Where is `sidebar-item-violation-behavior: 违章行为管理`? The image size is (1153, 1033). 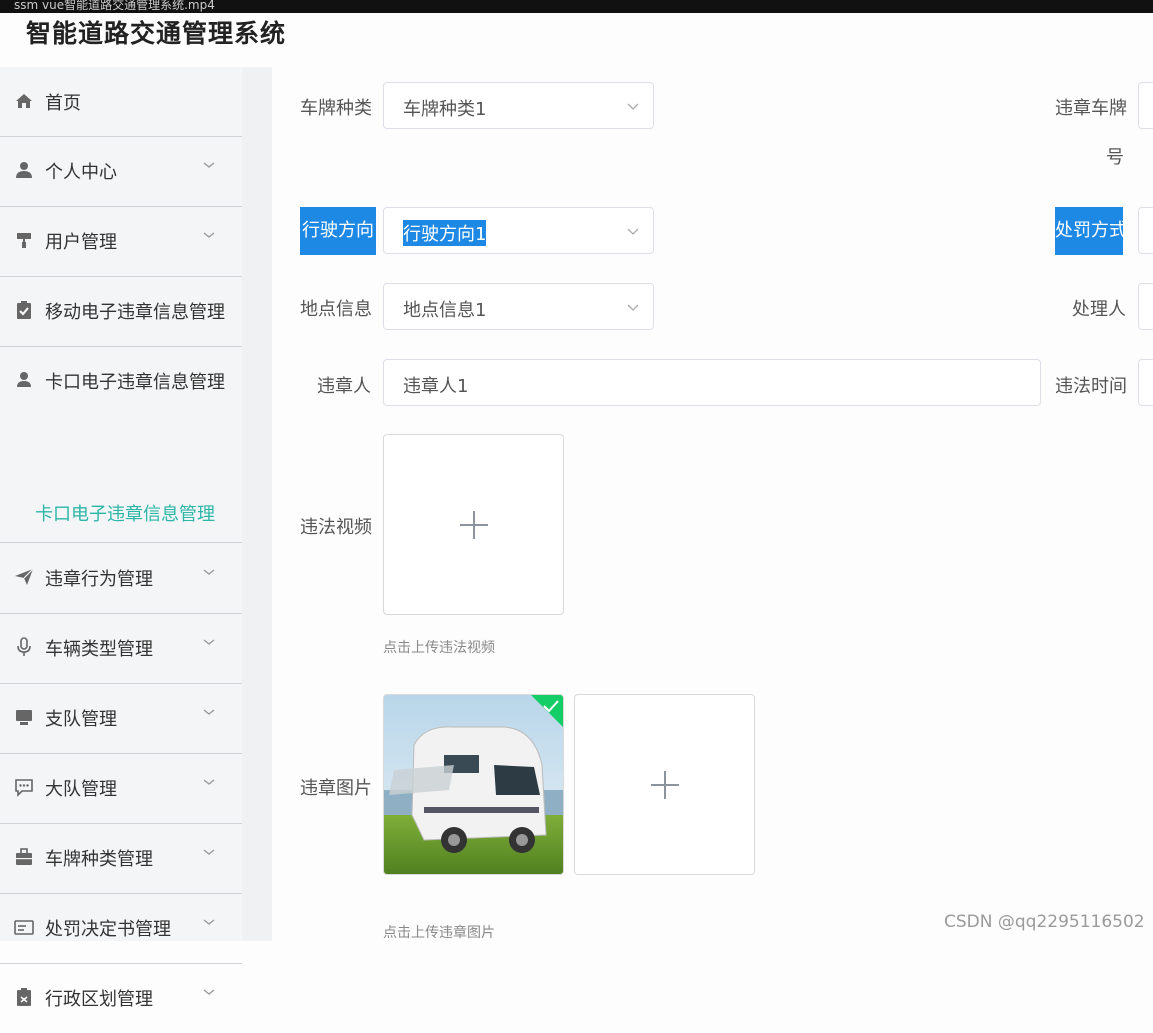 sidebar-item-violation-behavior: 违章行为管理 is located at coordinates (121, 578).